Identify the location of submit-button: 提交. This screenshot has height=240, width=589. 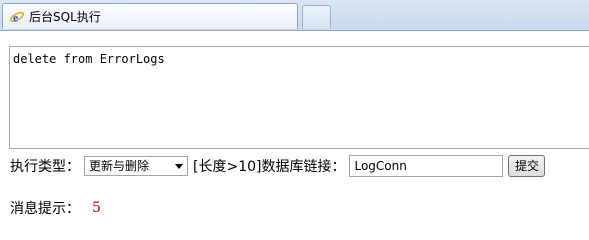
(527, 166).